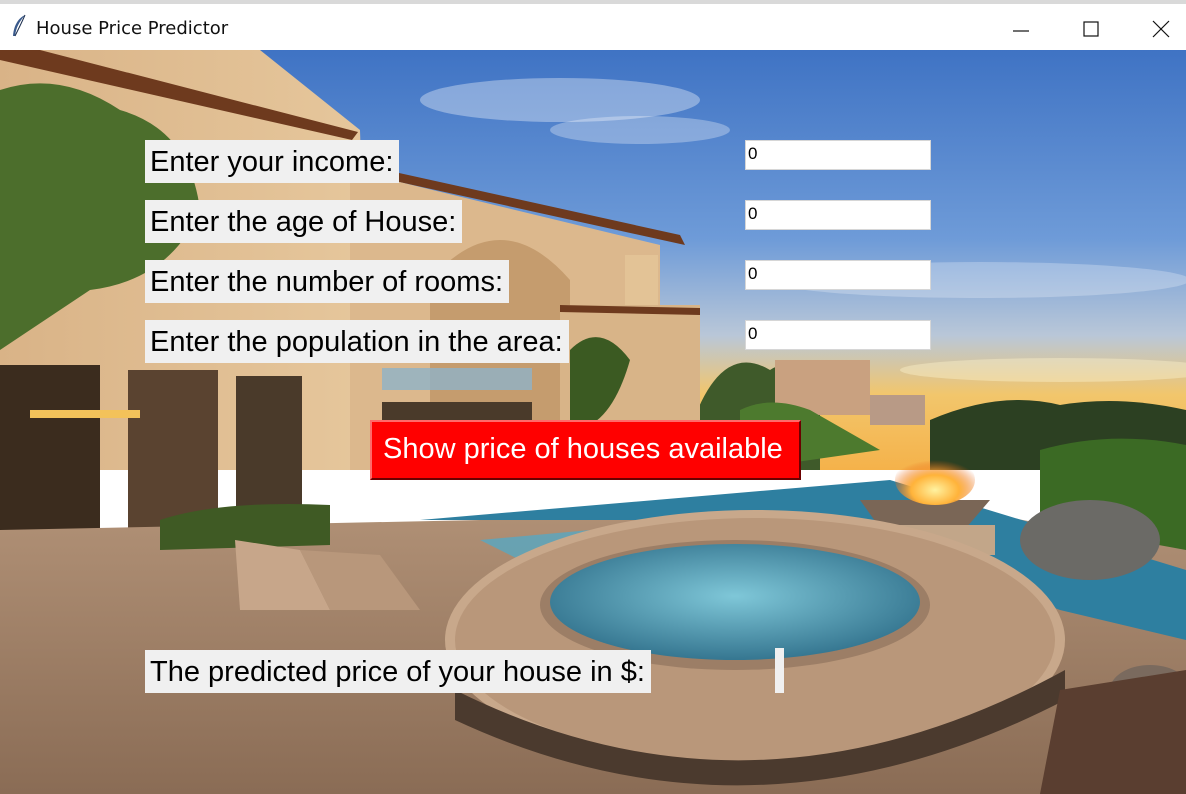 The height and width of the screenshot is (794, 1186). I want to click on income-input: 0, so click(838, 155).